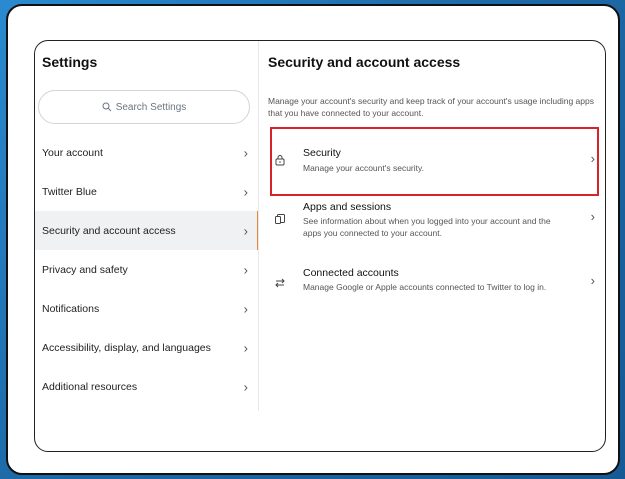 Image resolution: width=625 pixels, height=479 pixels. What do you see at coordinates (280, 283) in the screenshot?
I see `swap-arrows-icon` at bounding box center [280, 283].